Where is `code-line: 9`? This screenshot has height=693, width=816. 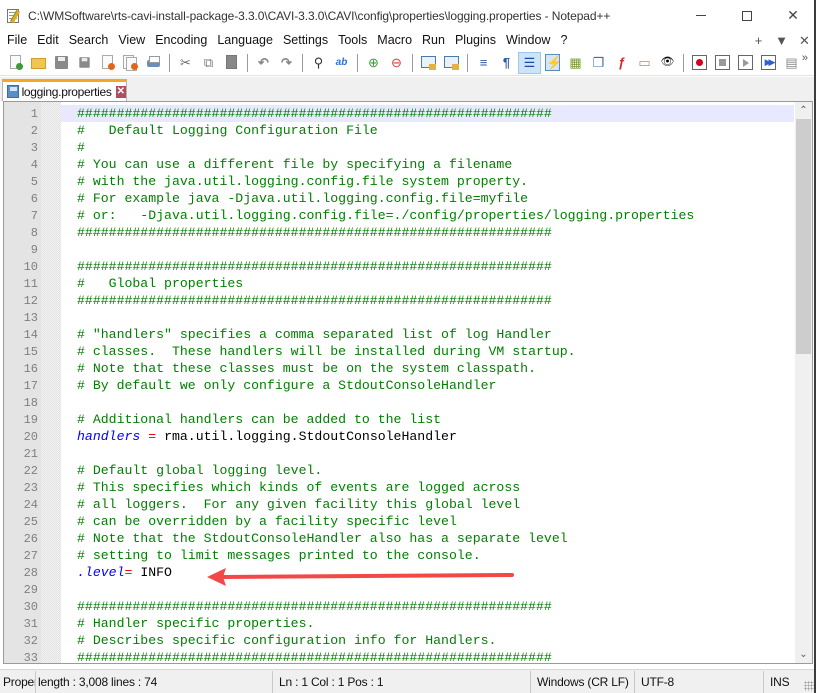 code-line: 9 is located at coordinates (399, 249).